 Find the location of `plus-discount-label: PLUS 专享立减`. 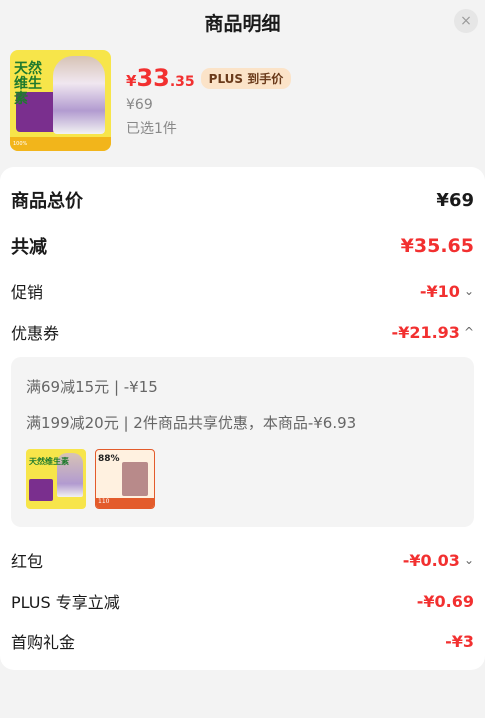

plus-discount-label: PLUS 专享立减 is located at coordinates (65, 602).